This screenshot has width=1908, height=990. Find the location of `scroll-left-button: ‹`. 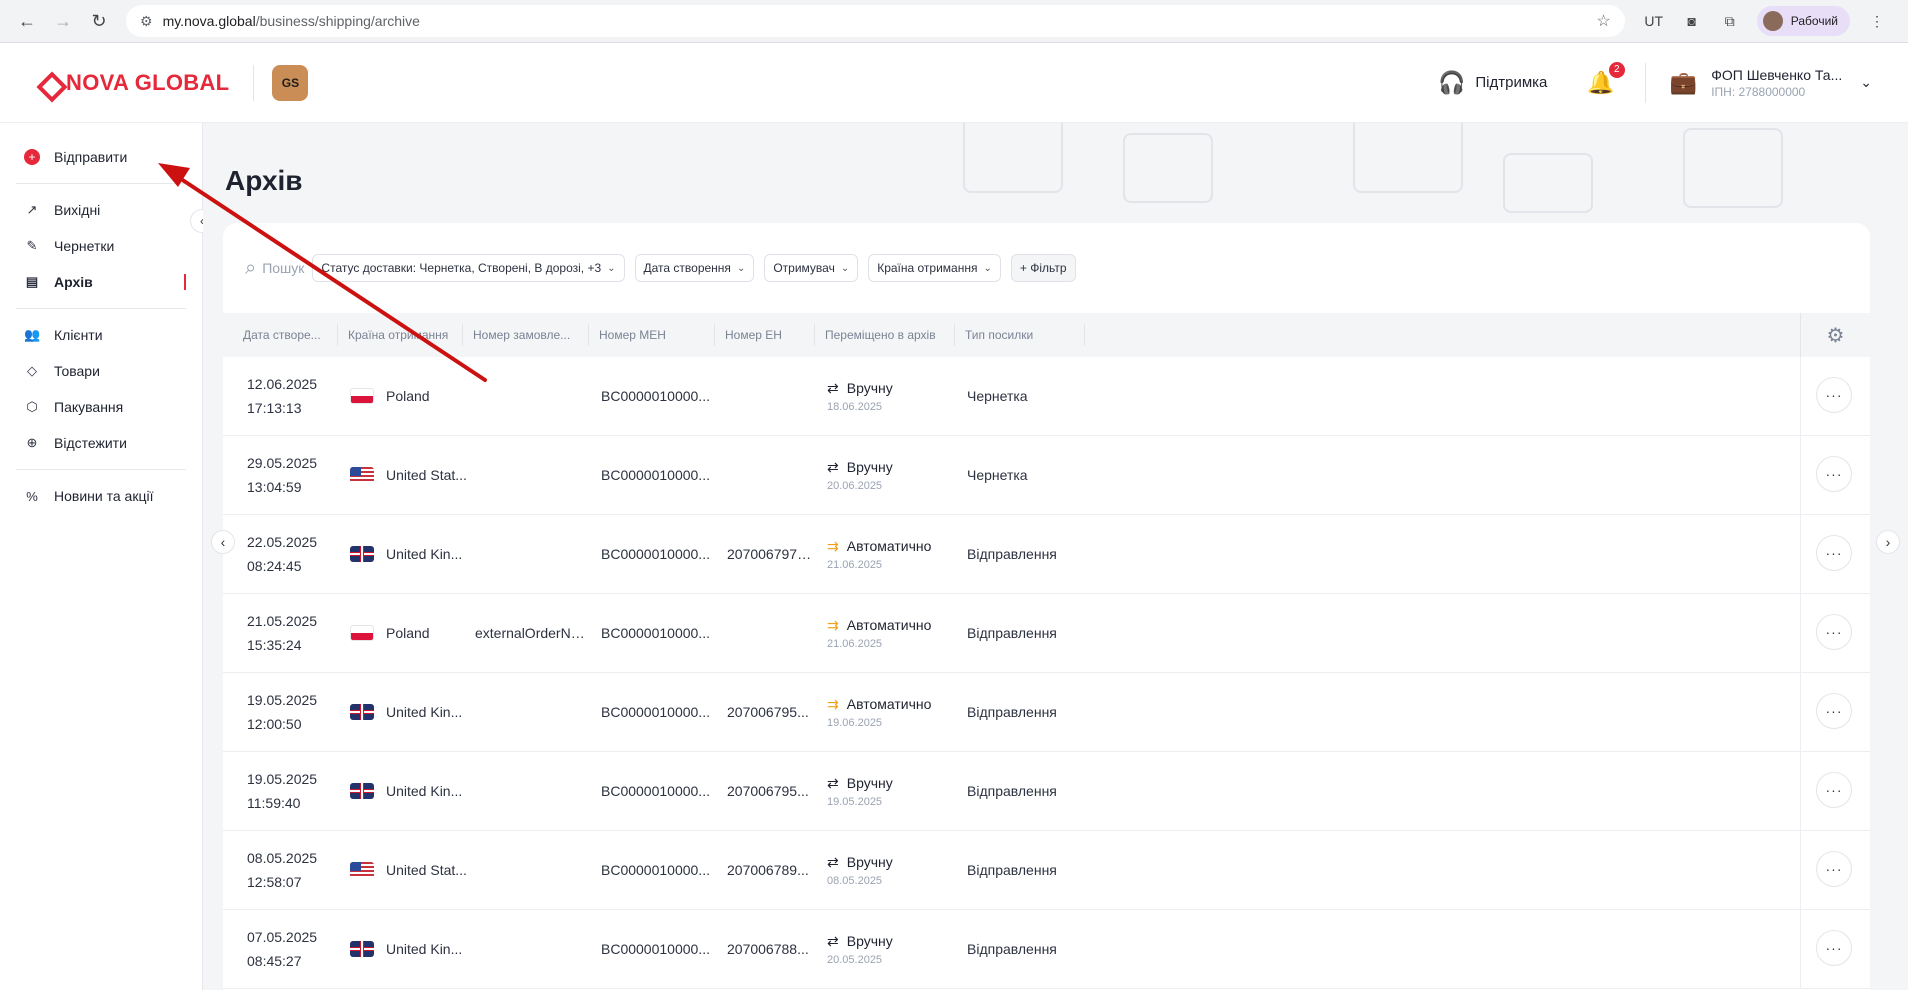

scroll-left-button: ‹ is located at coordinates (223, 542).